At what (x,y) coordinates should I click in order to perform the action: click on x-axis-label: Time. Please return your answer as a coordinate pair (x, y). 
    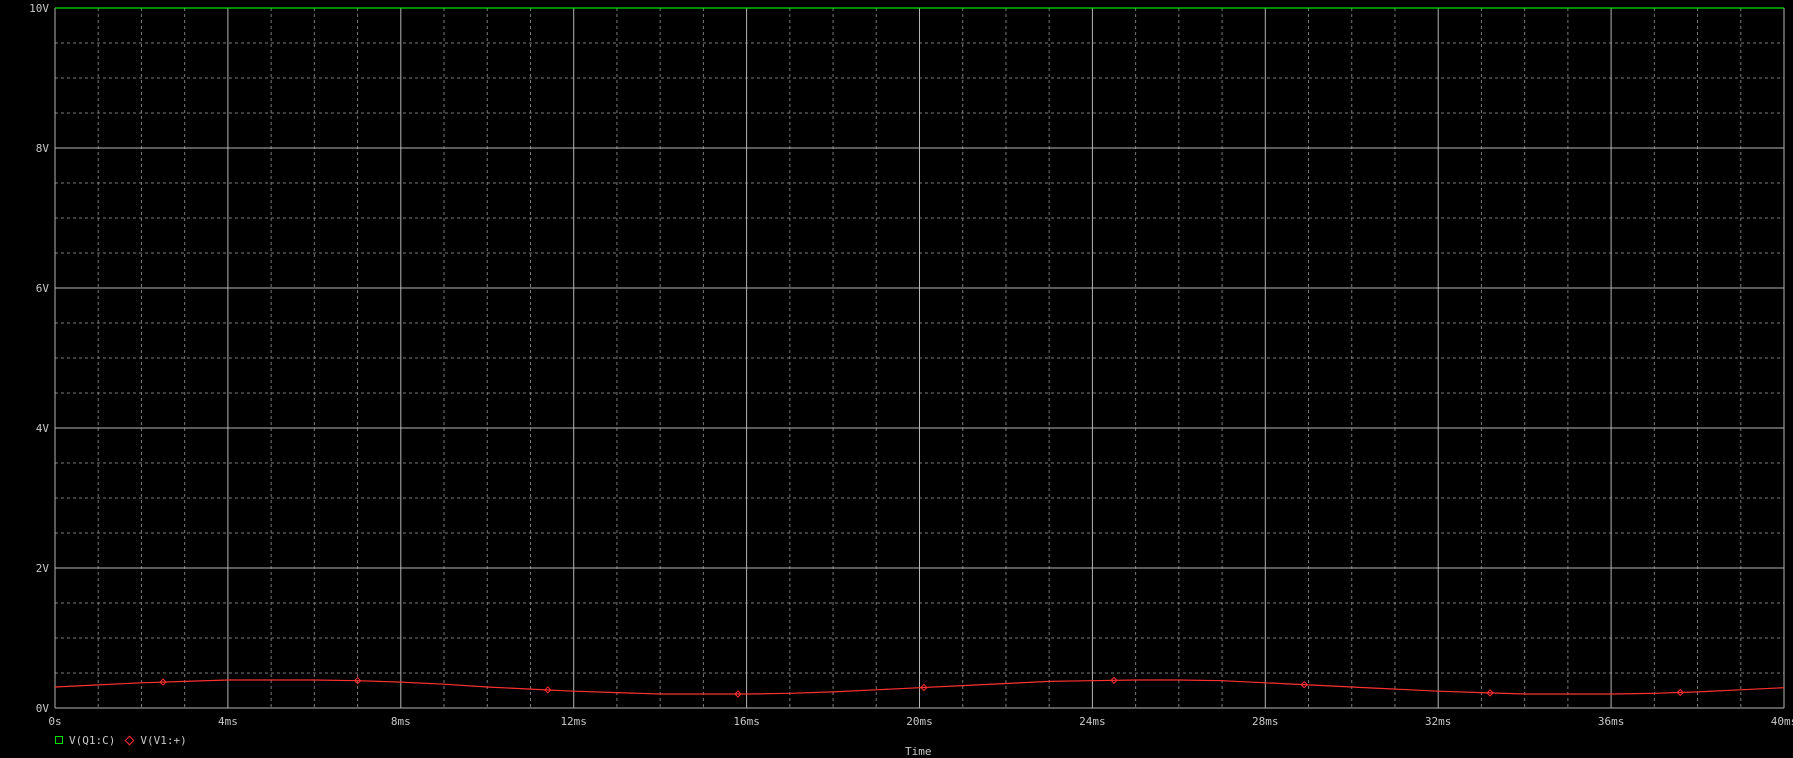
    Looking at the image, I should click on (918, 751).